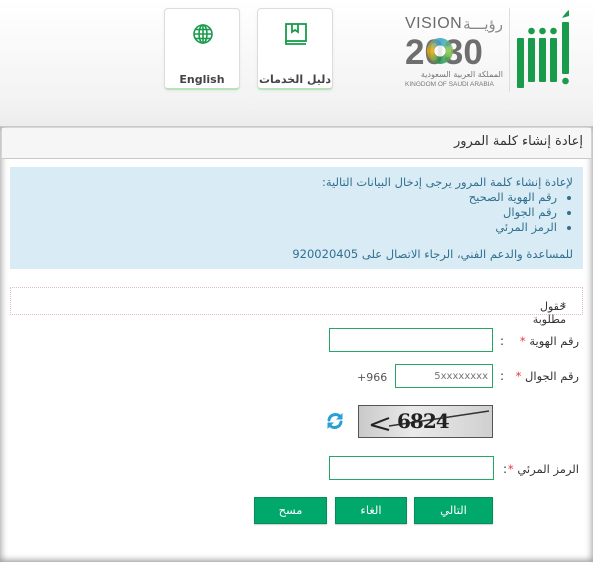  Describe the element at coordinates (202, 49) in the screenshot. I see `english-language-button: English` at that location.